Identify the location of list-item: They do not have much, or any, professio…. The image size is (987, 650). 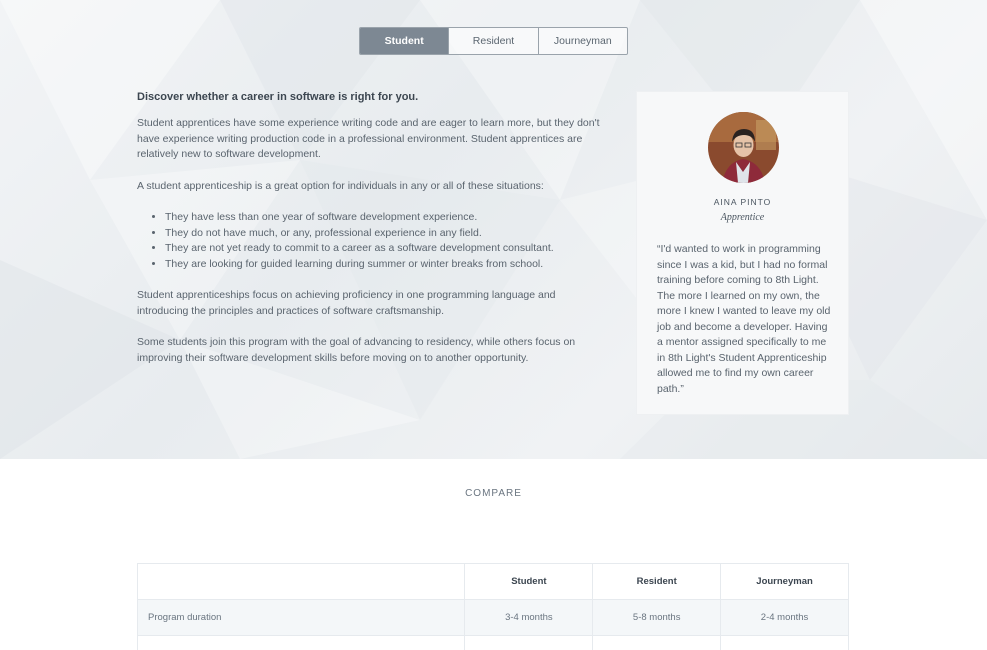
(386, 234).